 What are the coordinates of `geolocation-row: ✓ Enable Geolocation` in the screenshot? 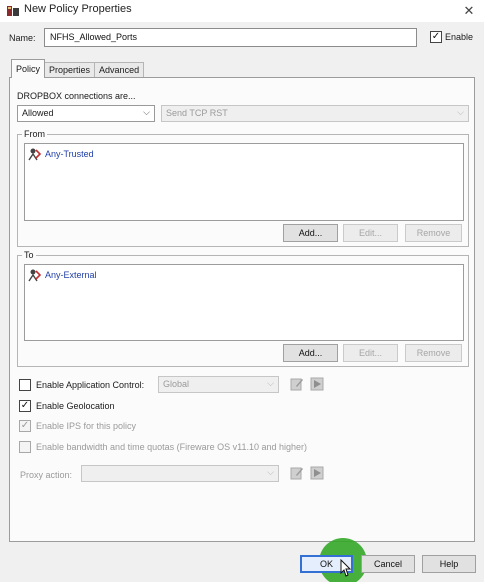 It's located at (67, 406).